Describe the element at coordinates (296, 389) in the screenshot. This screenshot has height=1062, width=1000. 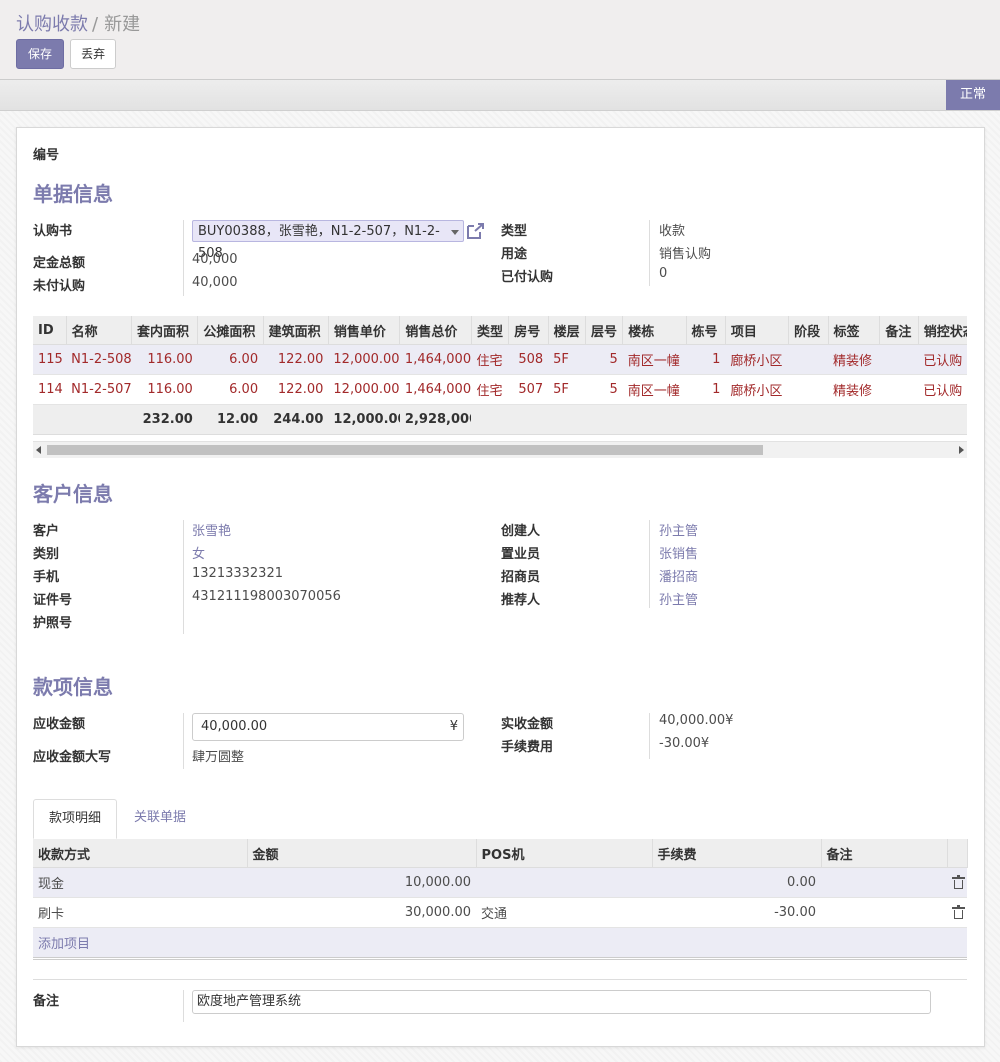
I see `cell-building-area: 122.00` at that location.